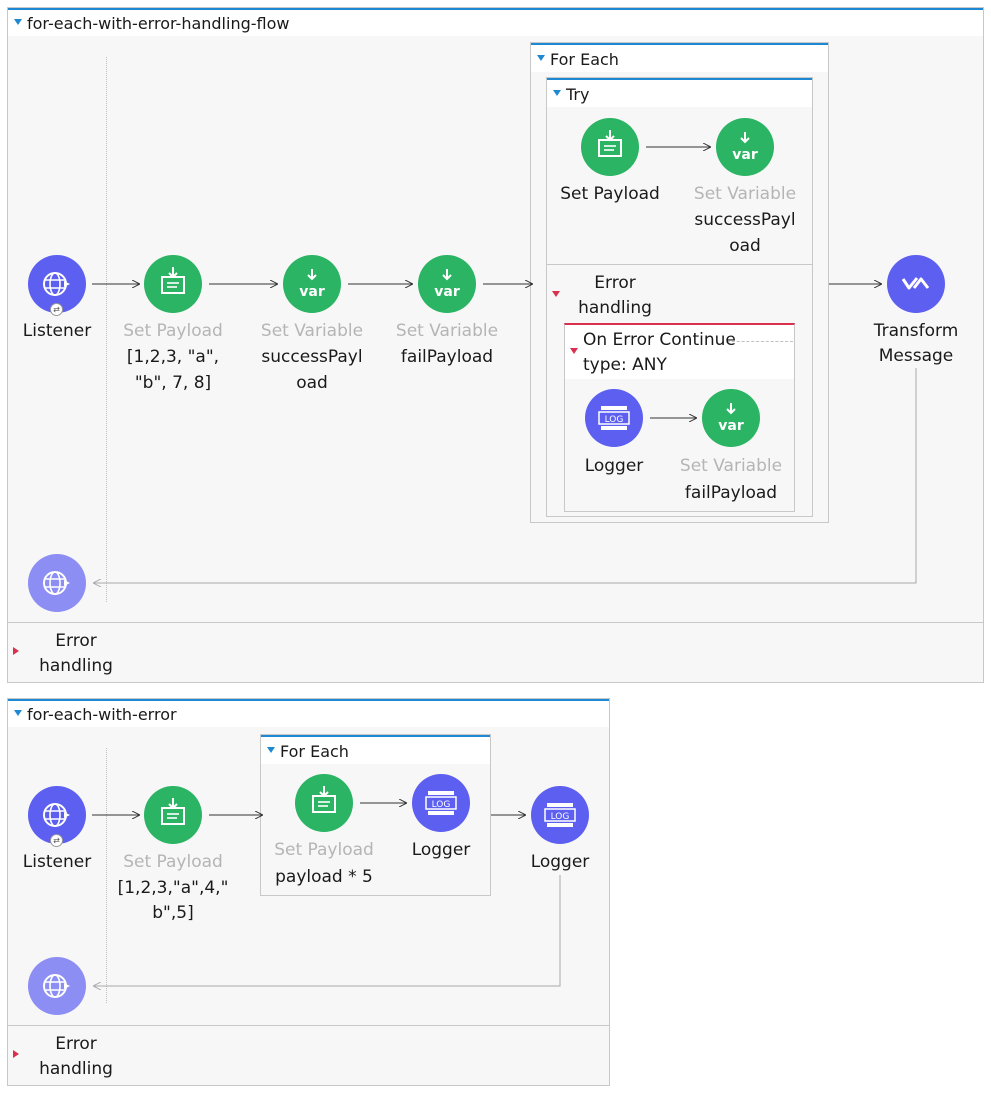 The height and width of the screenshot is (1093, 991). I want to click on try-divider, so click(679, 264).